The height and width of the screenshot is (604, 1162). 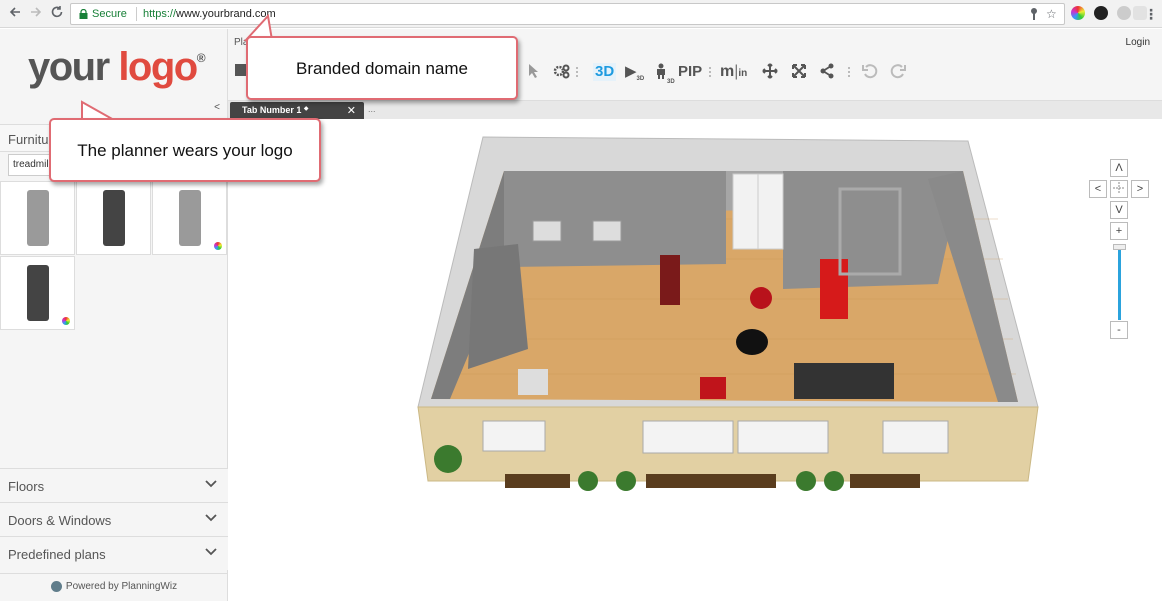 I want to click on unit-inches: in, so click(x=743, y=73).